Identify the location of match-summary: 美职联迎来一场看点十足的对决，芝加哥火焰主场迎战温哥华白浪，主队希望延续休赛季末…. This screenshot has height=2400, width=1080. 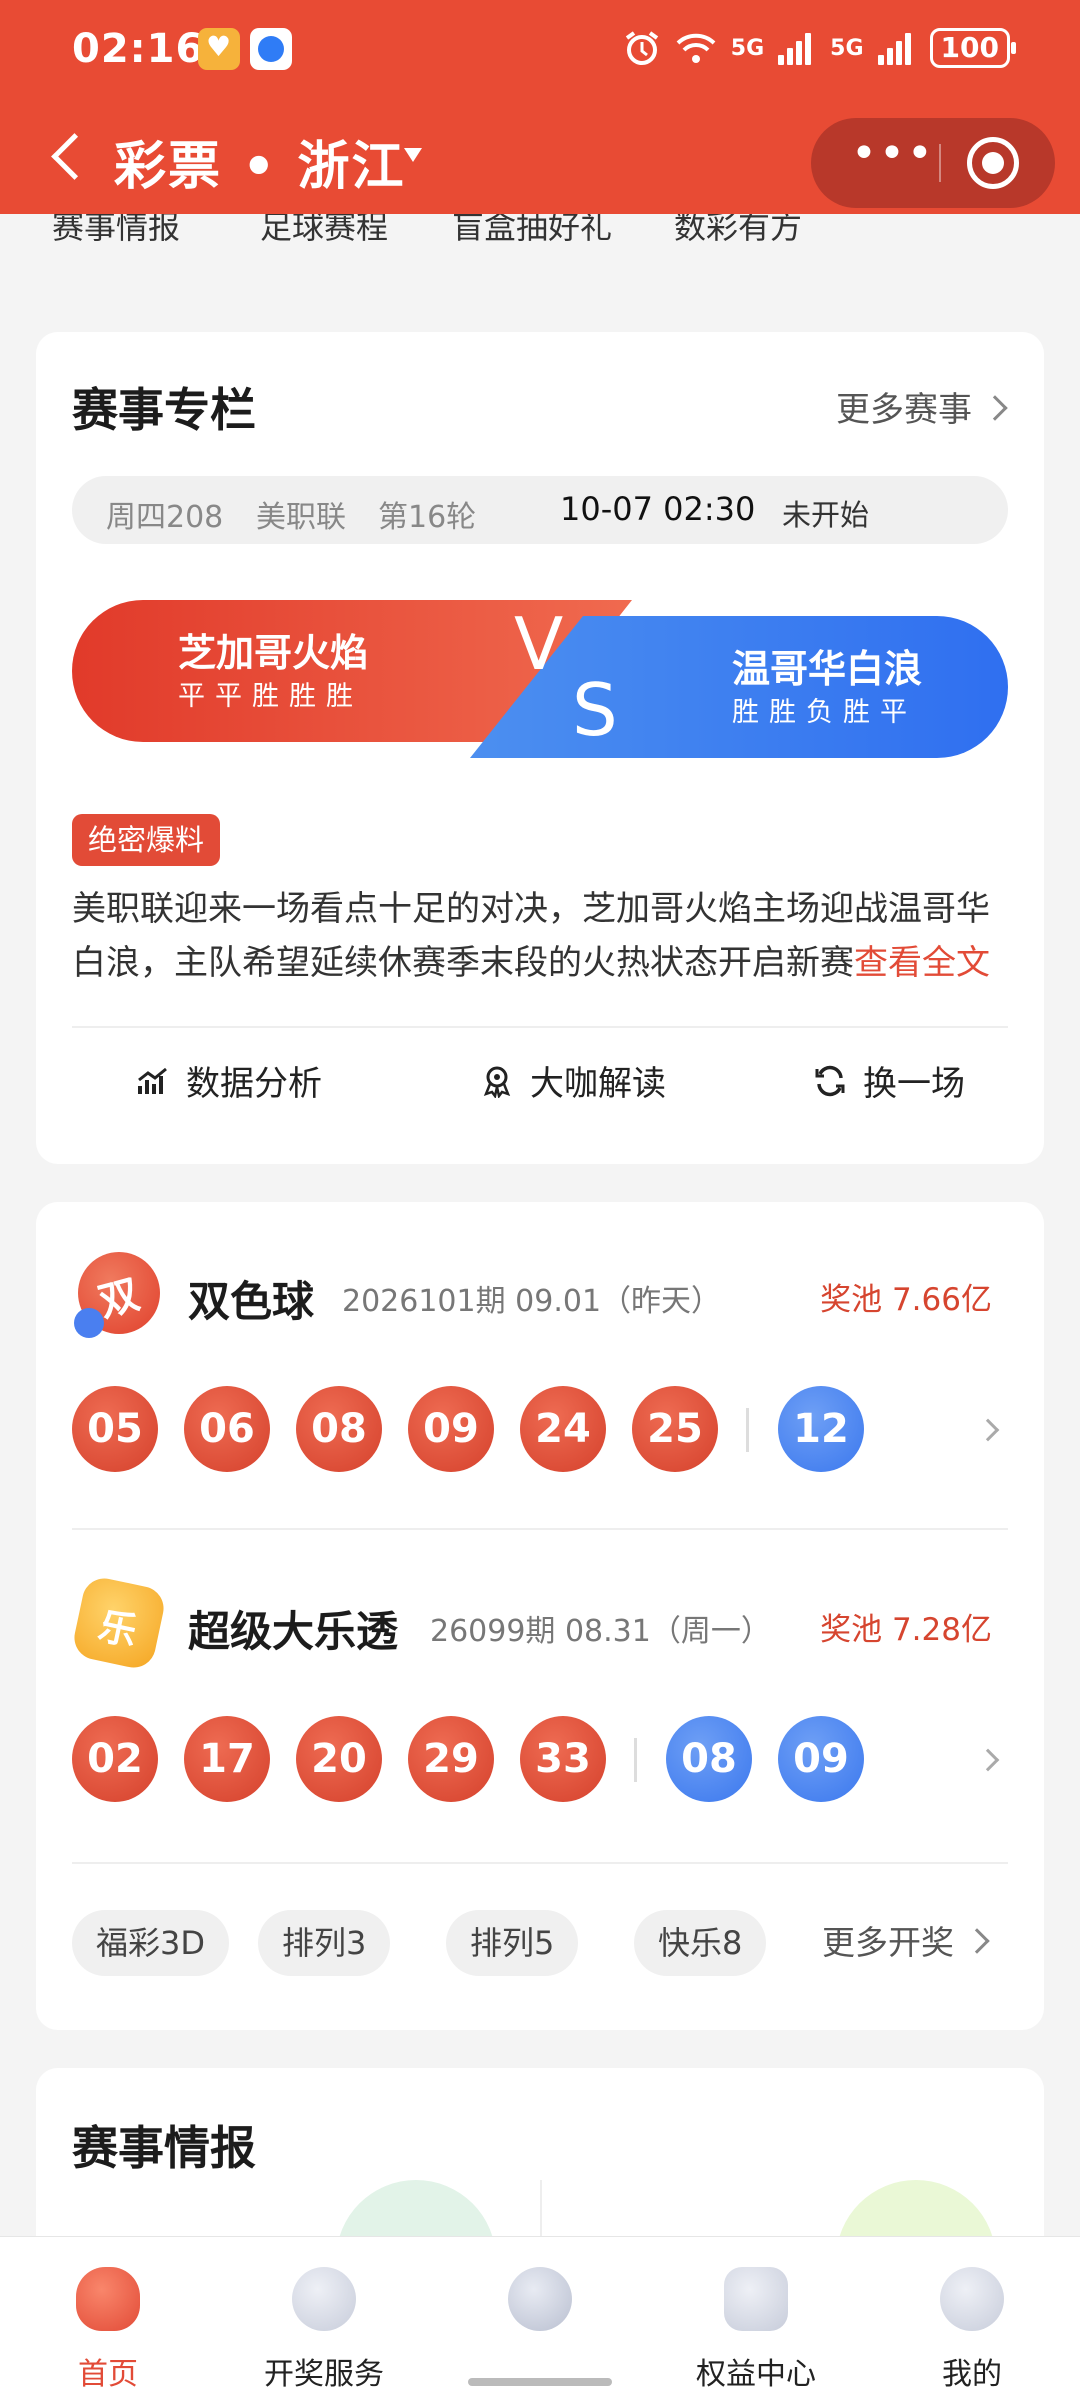
(542, 936).